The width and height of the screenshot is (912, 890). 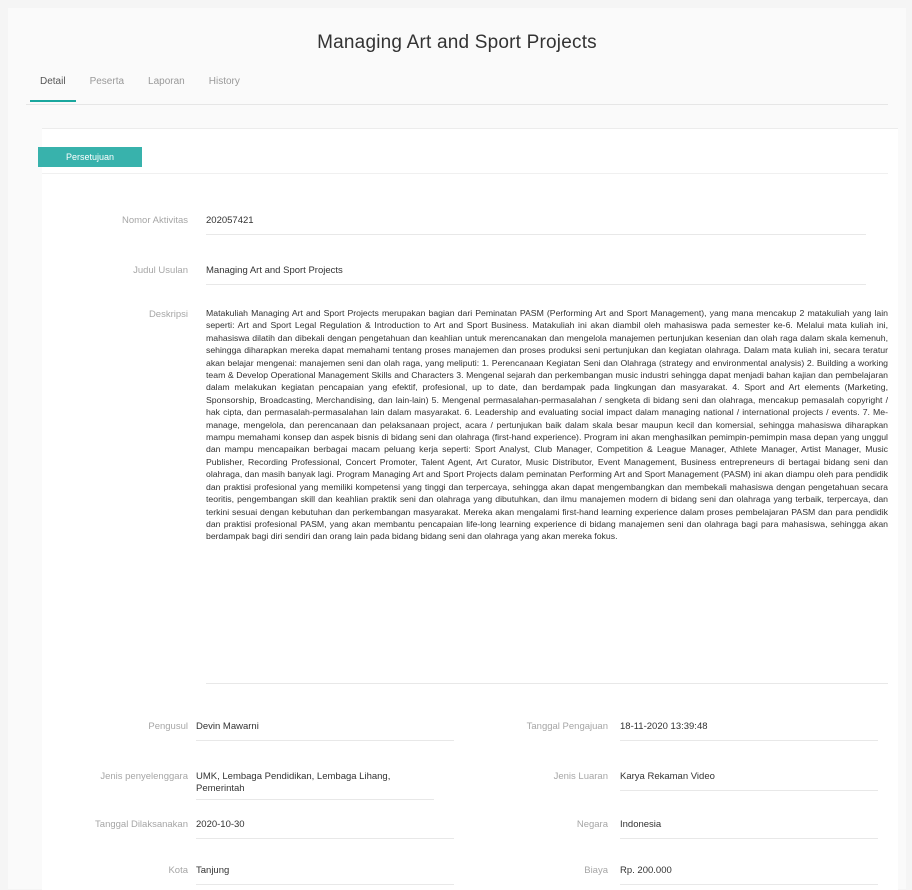 I want to click on pengusul-value: Devin Mawarni, so click(x=325, y=731).